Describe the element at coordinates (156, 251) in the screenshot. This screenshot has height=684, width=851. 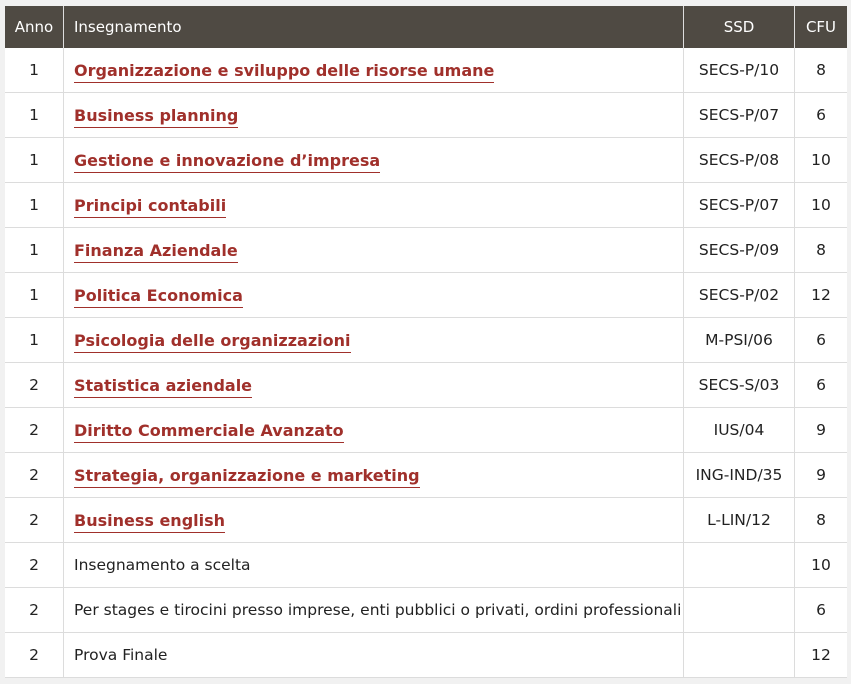
I see `course-link: Finanza Aziendale` at that location.